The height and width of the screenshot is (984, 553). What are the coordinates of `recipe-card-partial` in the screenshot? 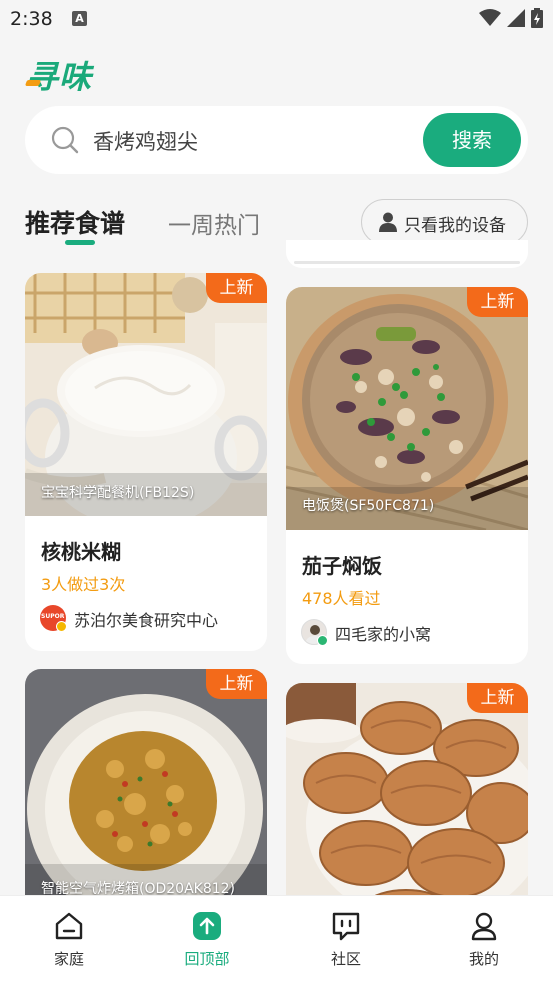 It's located at (407, 254).